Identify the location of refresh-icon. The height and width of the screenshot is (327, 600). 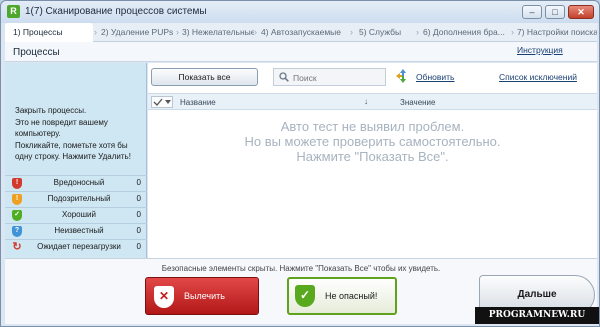
(403, 76).